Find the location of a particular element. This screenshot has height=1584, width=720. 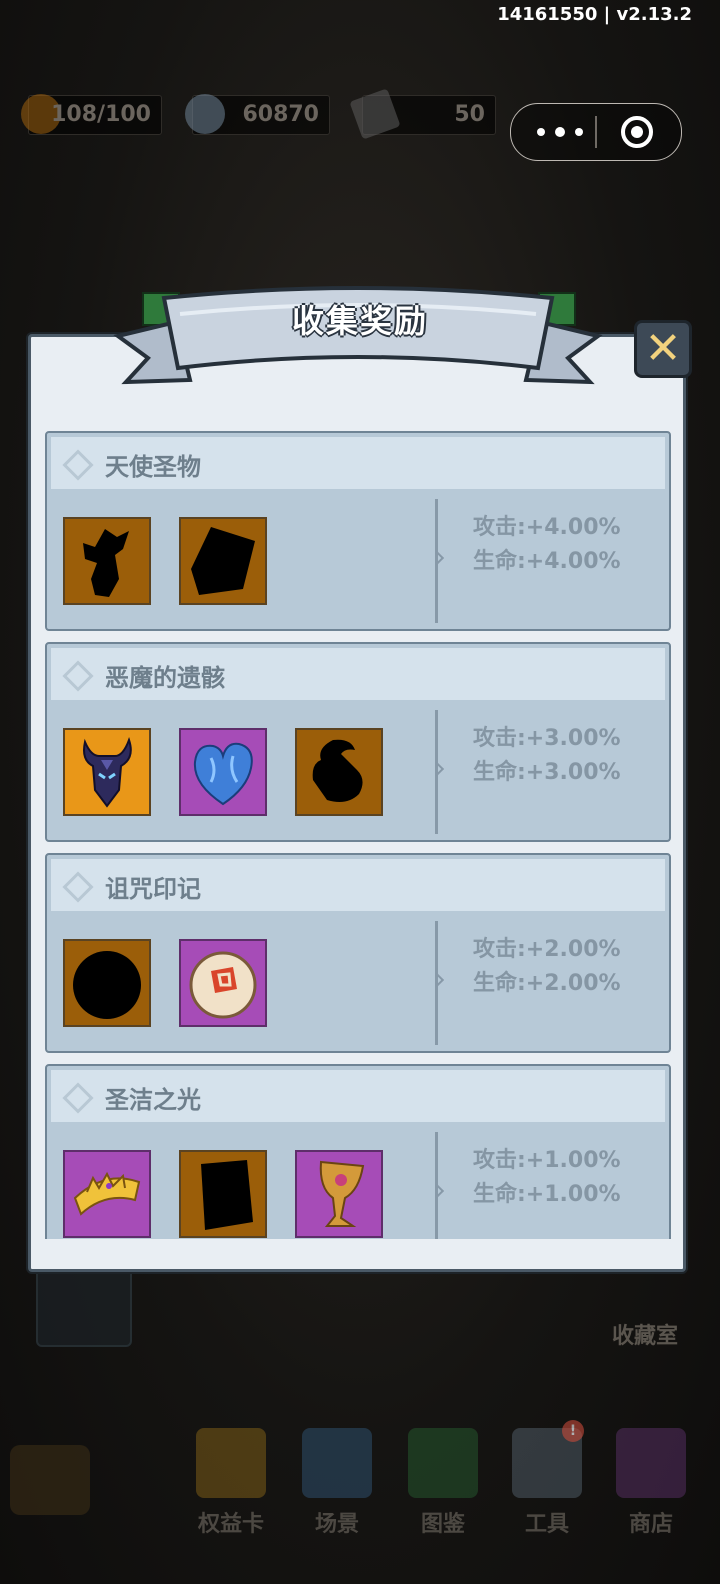

collection-room-label: 收藏室 is located at coordinates (644, 1336).